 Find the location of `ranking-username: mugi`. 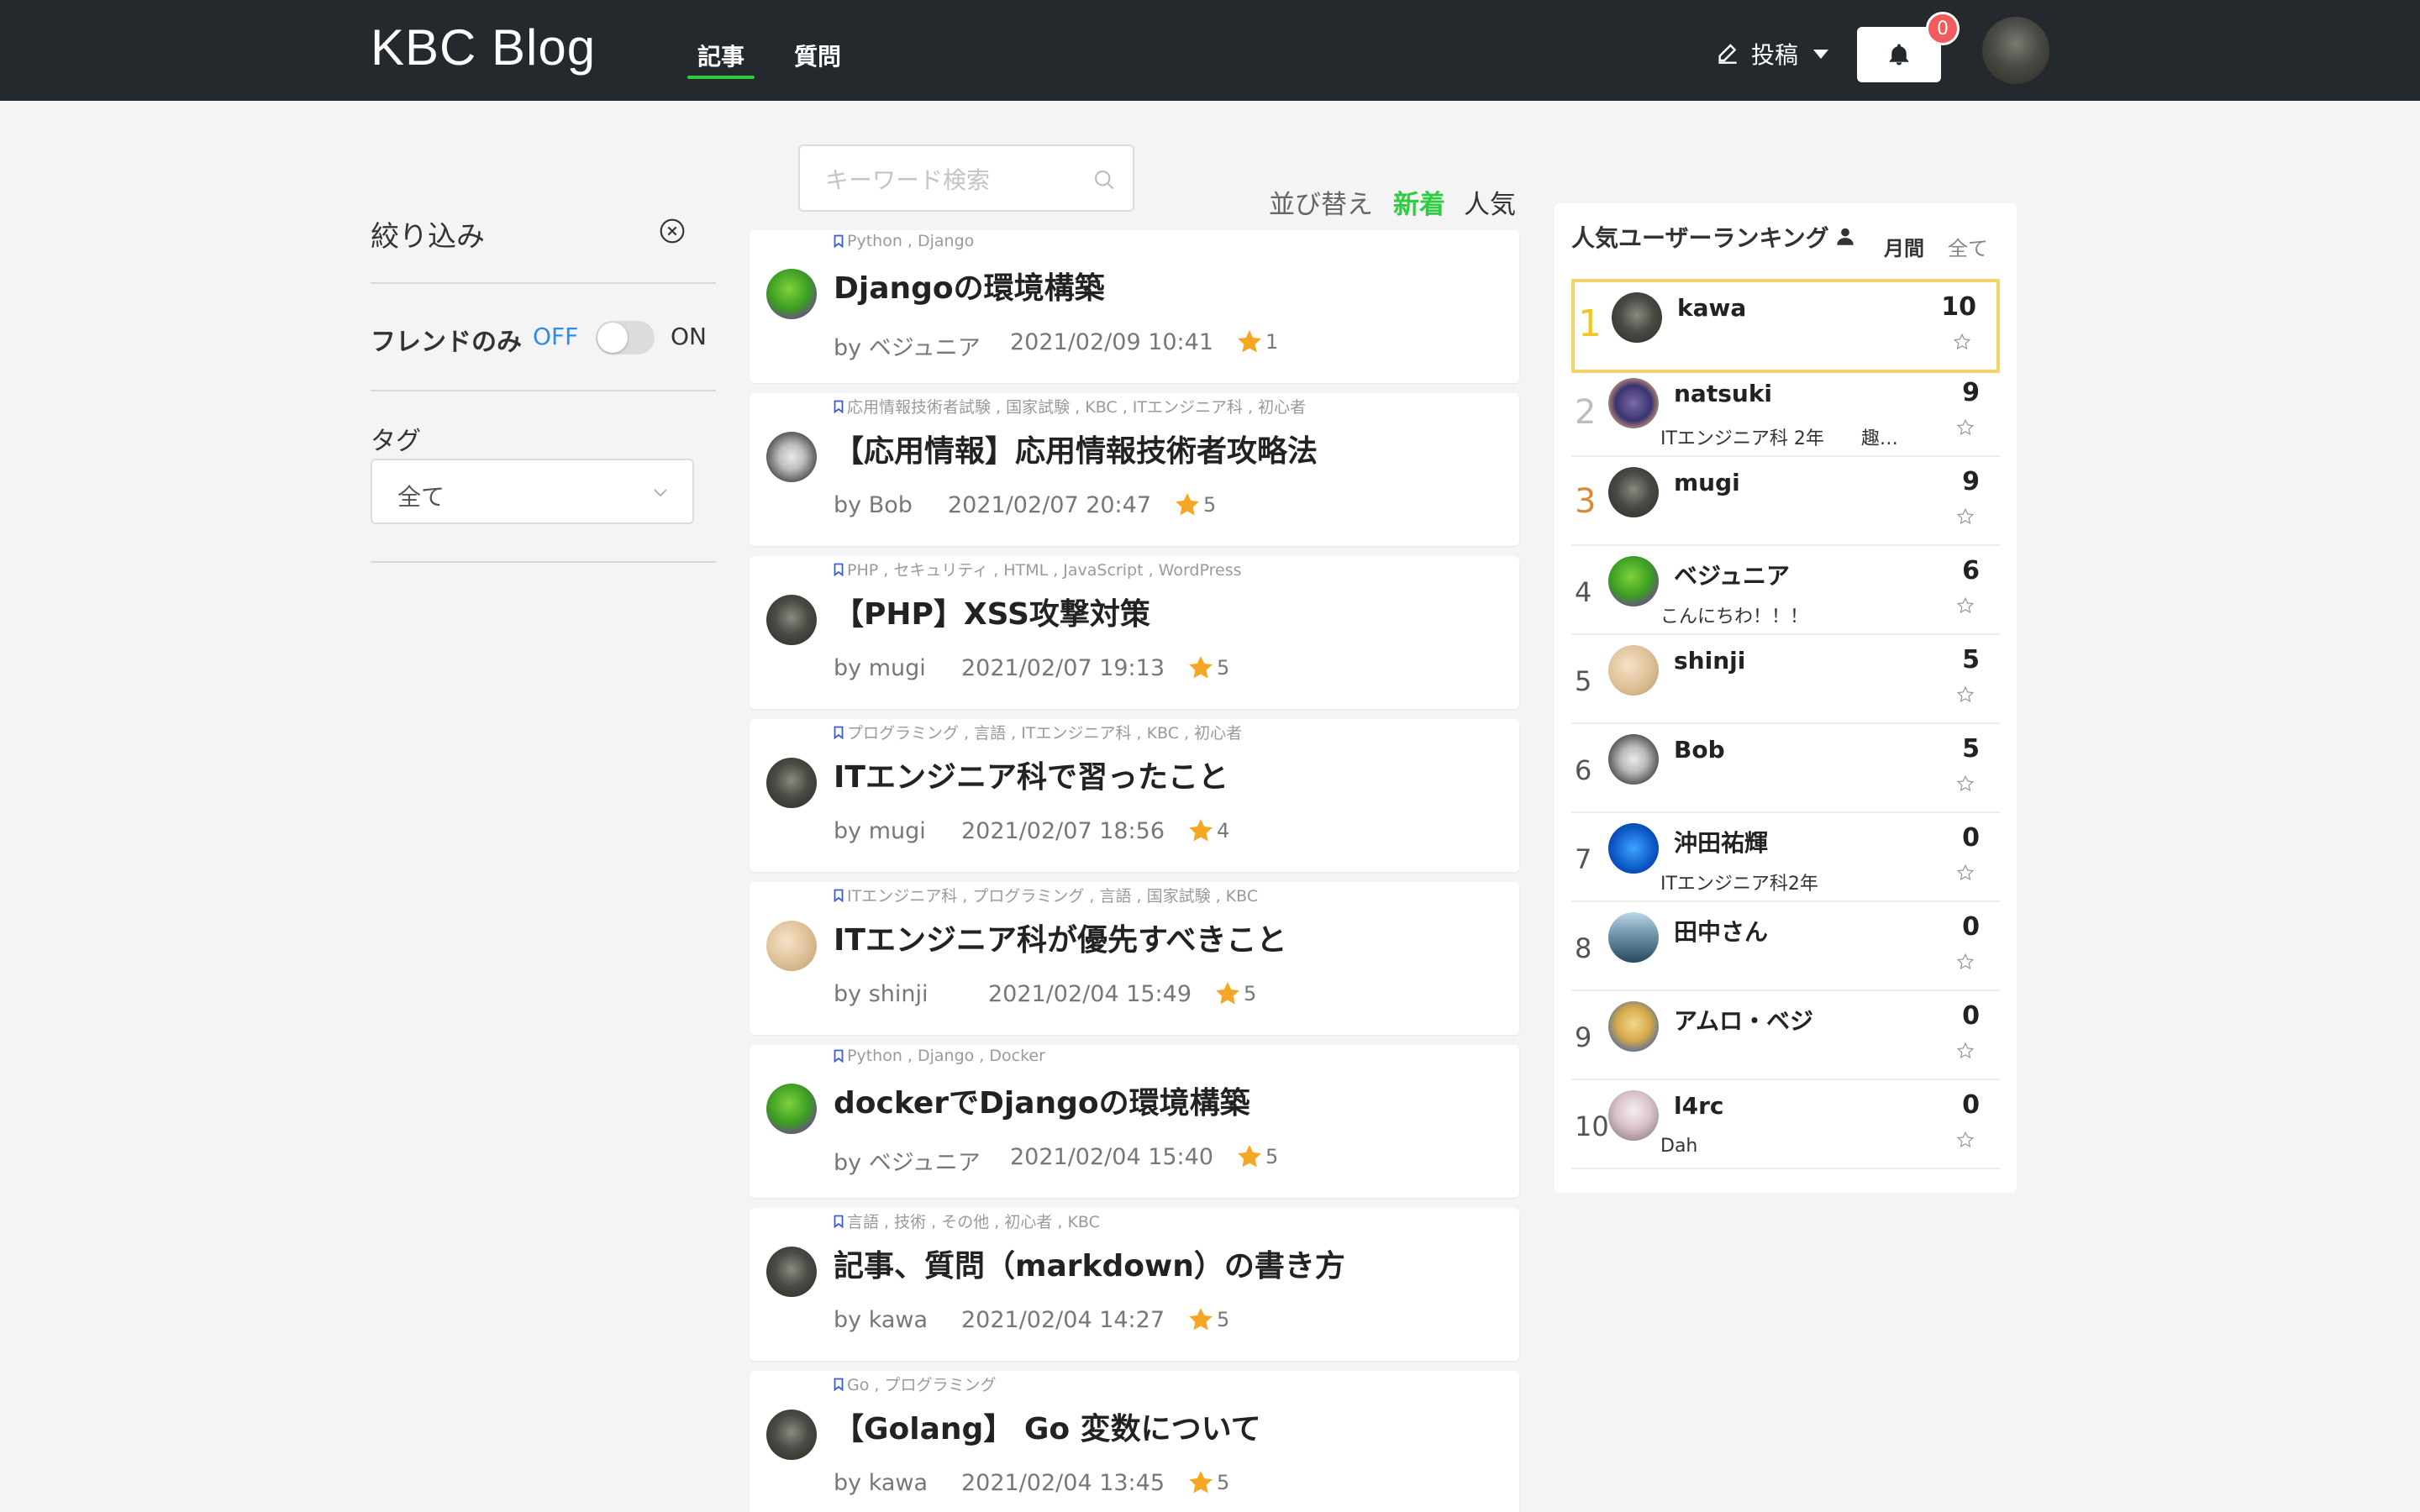

ranking-username: mugi is located at coordinates (1707, 482).